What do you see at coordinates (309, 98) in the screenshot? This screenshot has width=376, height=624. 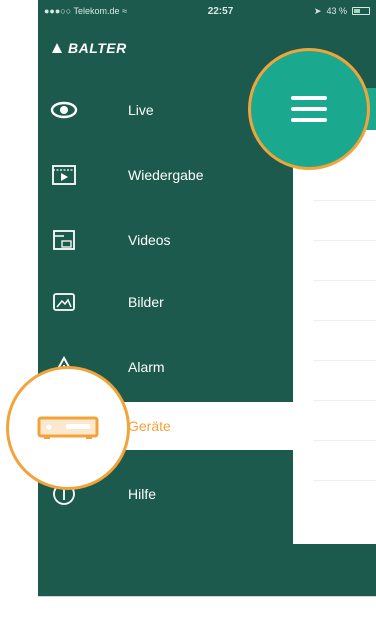 I see `hamburger-icon` at bounding box center [309, 98].